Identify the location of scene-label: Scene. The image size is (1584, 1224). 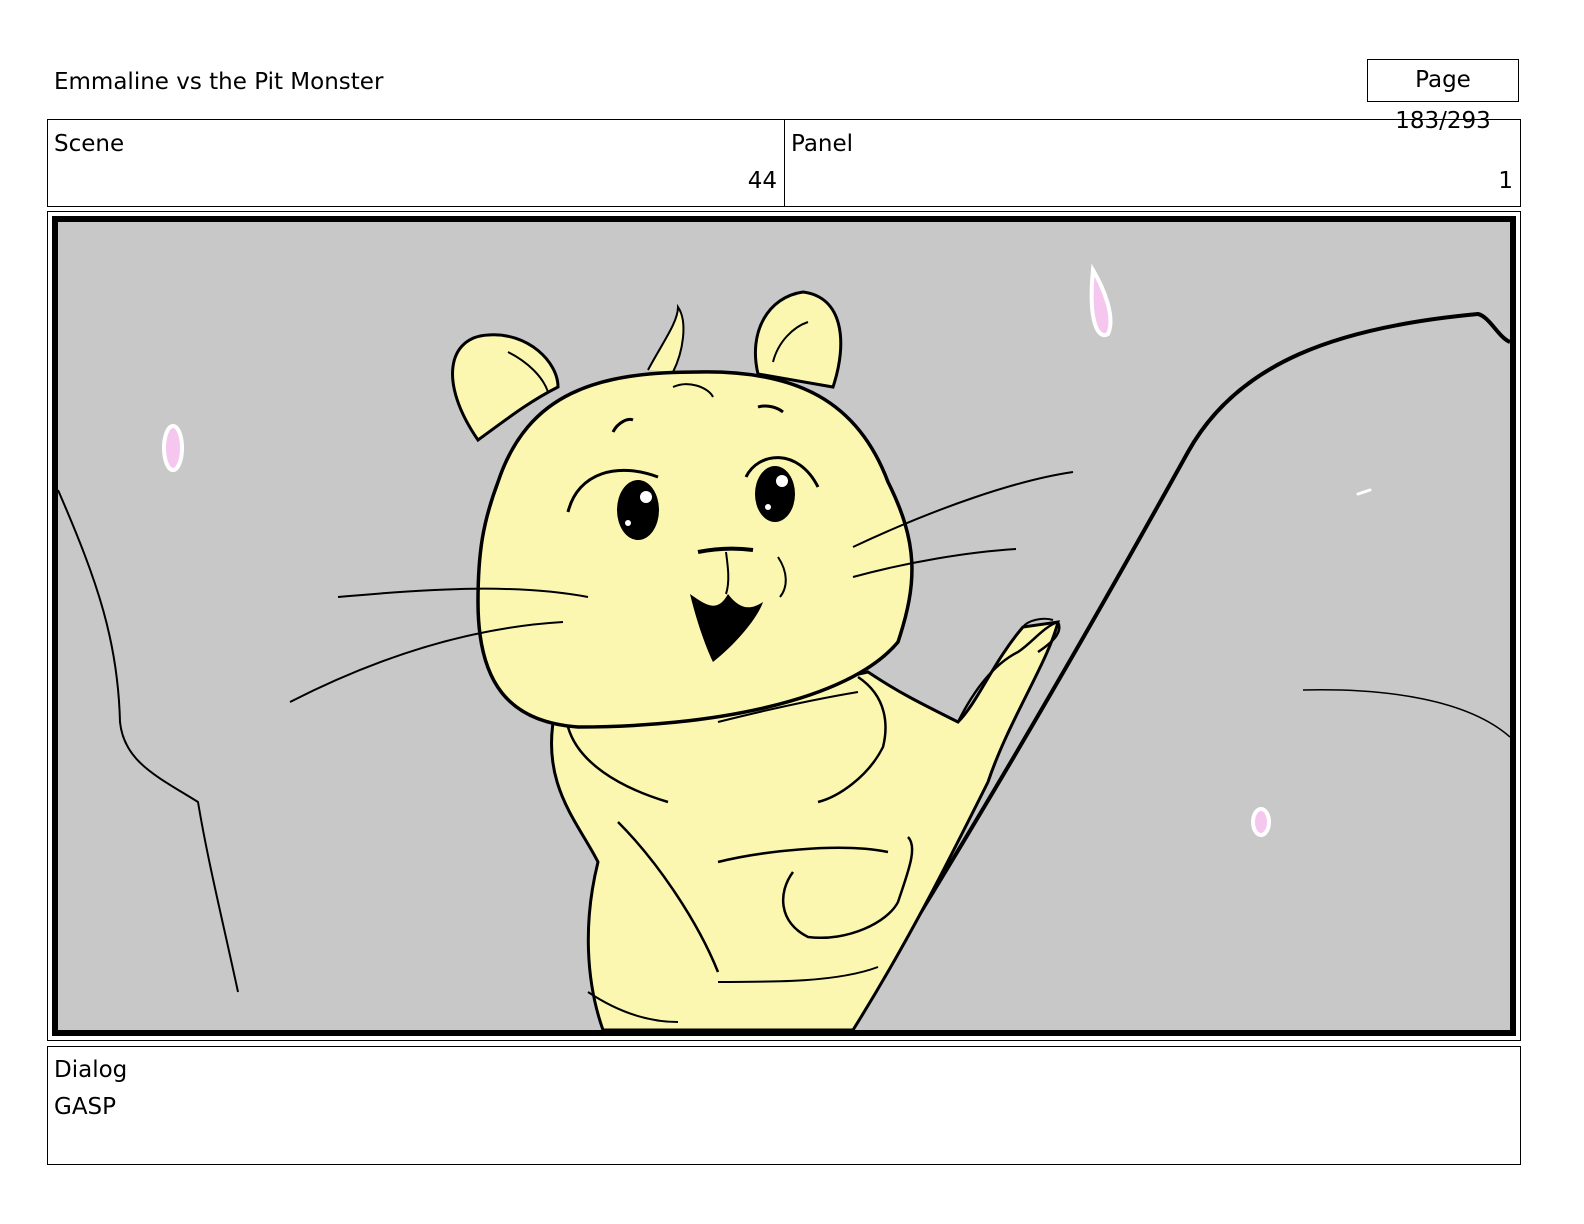
(89, 144).